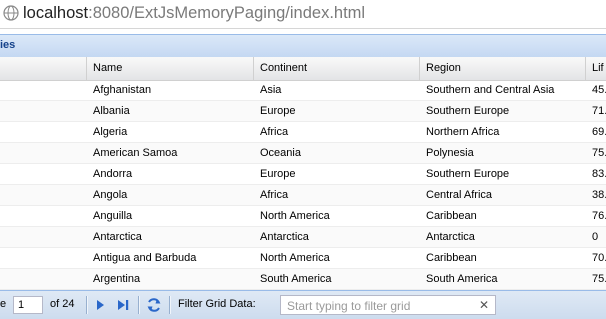  Describe the element at coordinates (599, 258) in the screenshot. I see `cell-life-expectancy: 70.` at that location.